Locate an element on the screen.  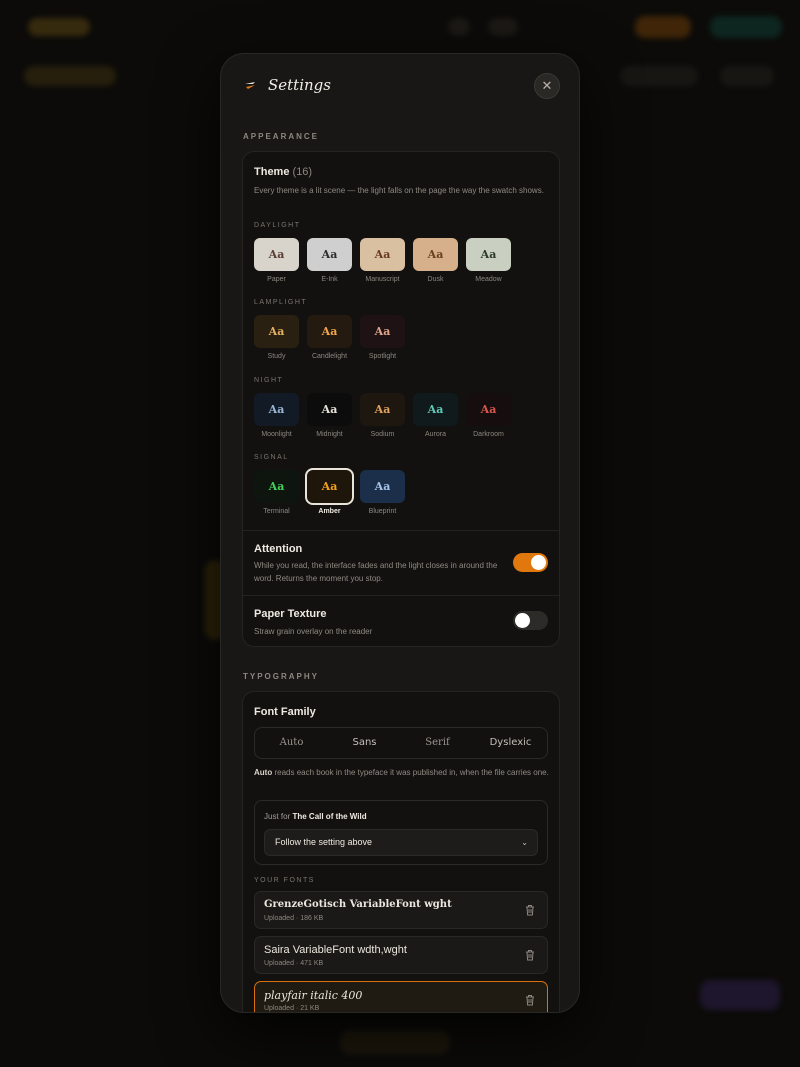
theme-swatch-blueprint: Aa Blueprint is located at coordinates (382, 492).